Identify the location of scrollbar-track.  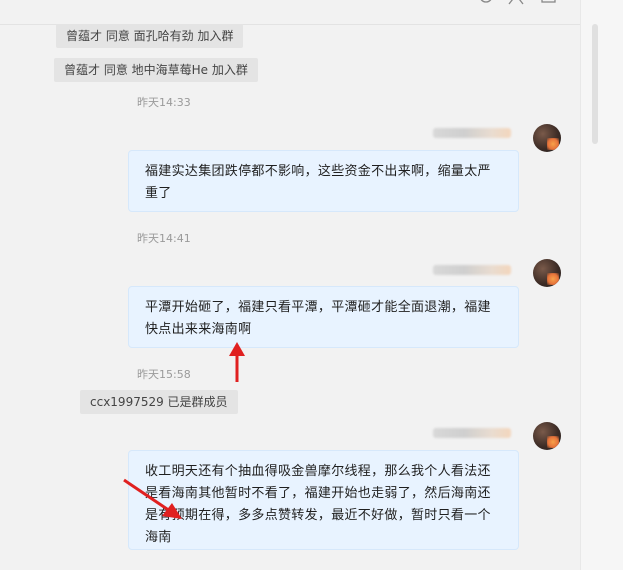
(601, 285).